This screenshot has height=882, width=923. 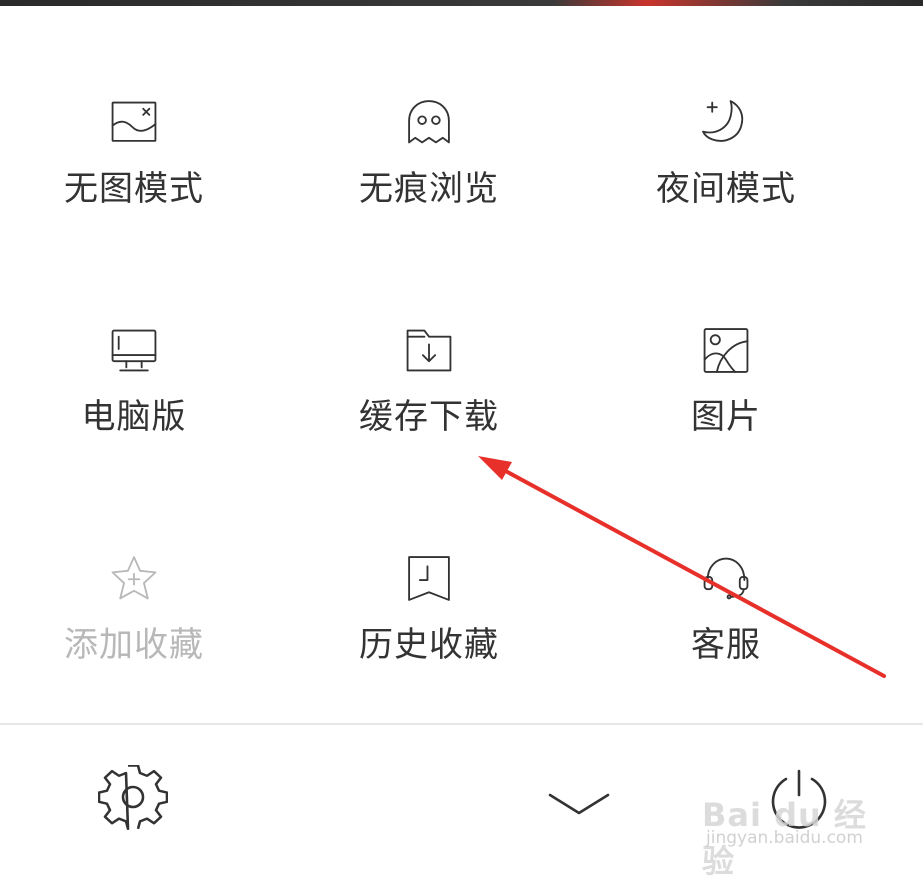 I want to click on menu-item-label: 无痕浏览, so click(x=429, y=189).